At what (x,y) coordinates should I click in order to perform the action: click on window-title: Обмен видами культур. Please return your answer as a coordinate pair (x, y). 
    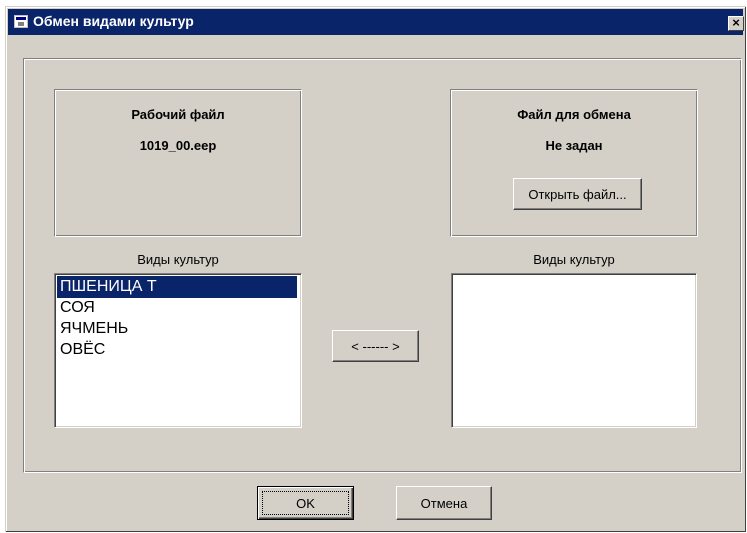
    Looking at the image, I should click on (113, 21).